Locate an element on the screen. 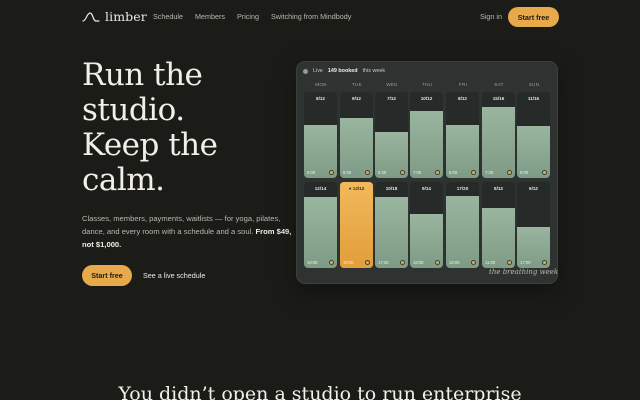 The width and height of the screenshot is (640, 400). day-label-thu: THU is located at coordinates (427, 84).